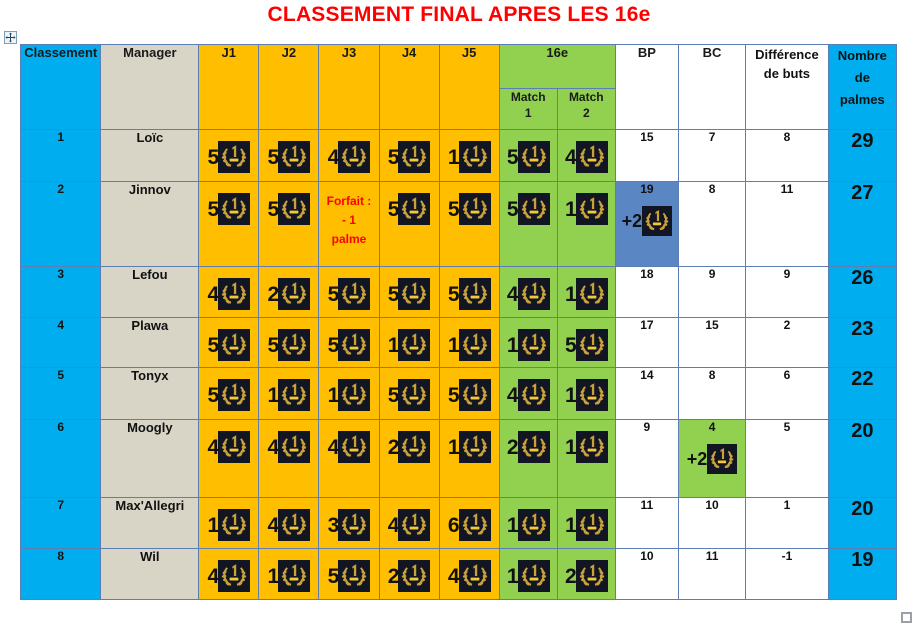 Image resolution: width=918 pixels, height=628 pixels. What do you see at coordinates (712, 137) in the screenshot?
I see `cell-bc-value: 7` at bounding box center [712, 137].